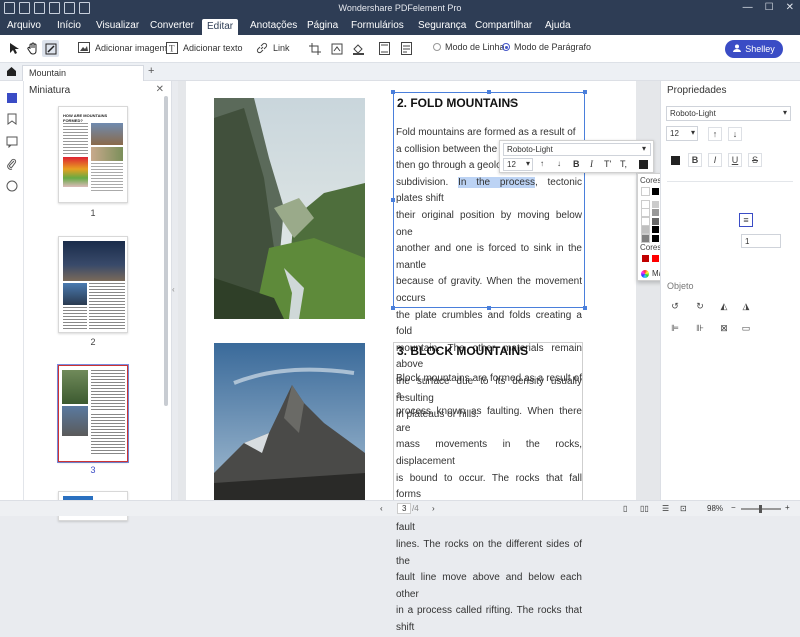  Describe the element at coordinates (746, 220) in the screenshot. I see `align-justify-icon: ≡` at that location.